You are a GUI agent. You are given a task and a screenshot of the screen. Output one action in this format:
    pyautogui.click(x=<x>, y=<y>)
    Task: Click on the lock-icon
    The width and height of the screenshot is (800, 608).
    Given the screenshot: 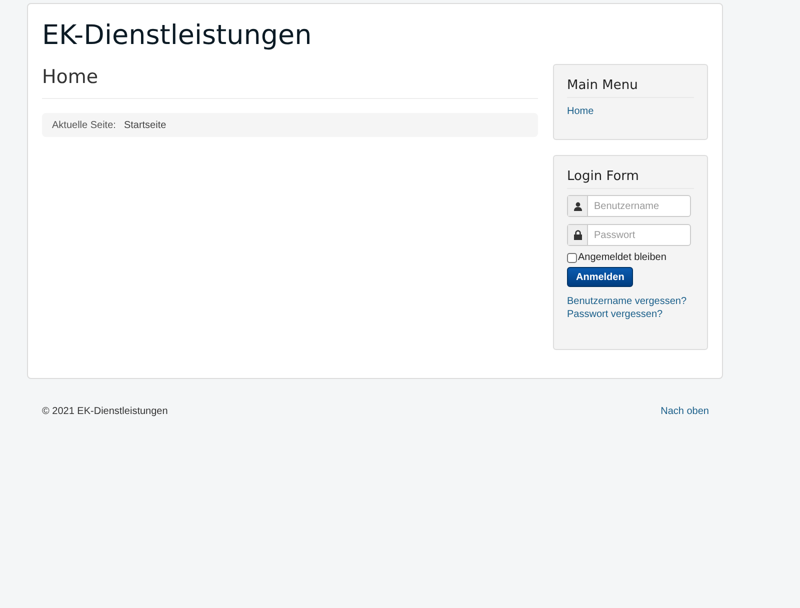 What is the action you would take?
    pyautogui.click(x=578, y=235)
    